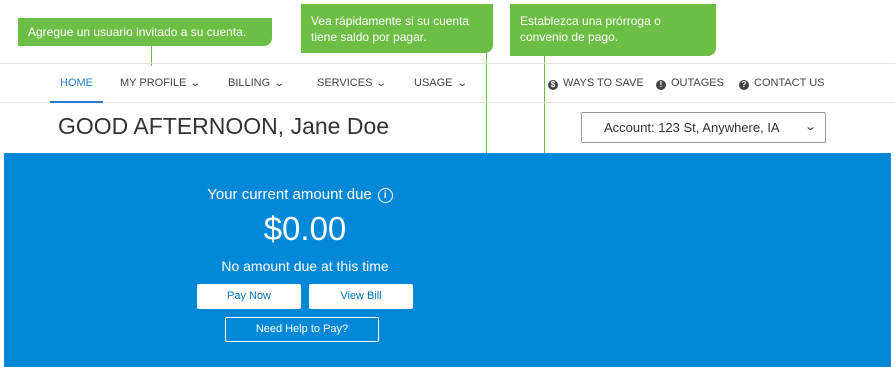  What do you see at coordinates (289, 194) in the screenshot?
I see `amount-due-label: Your current amount due` at bounding box center [289, 194].